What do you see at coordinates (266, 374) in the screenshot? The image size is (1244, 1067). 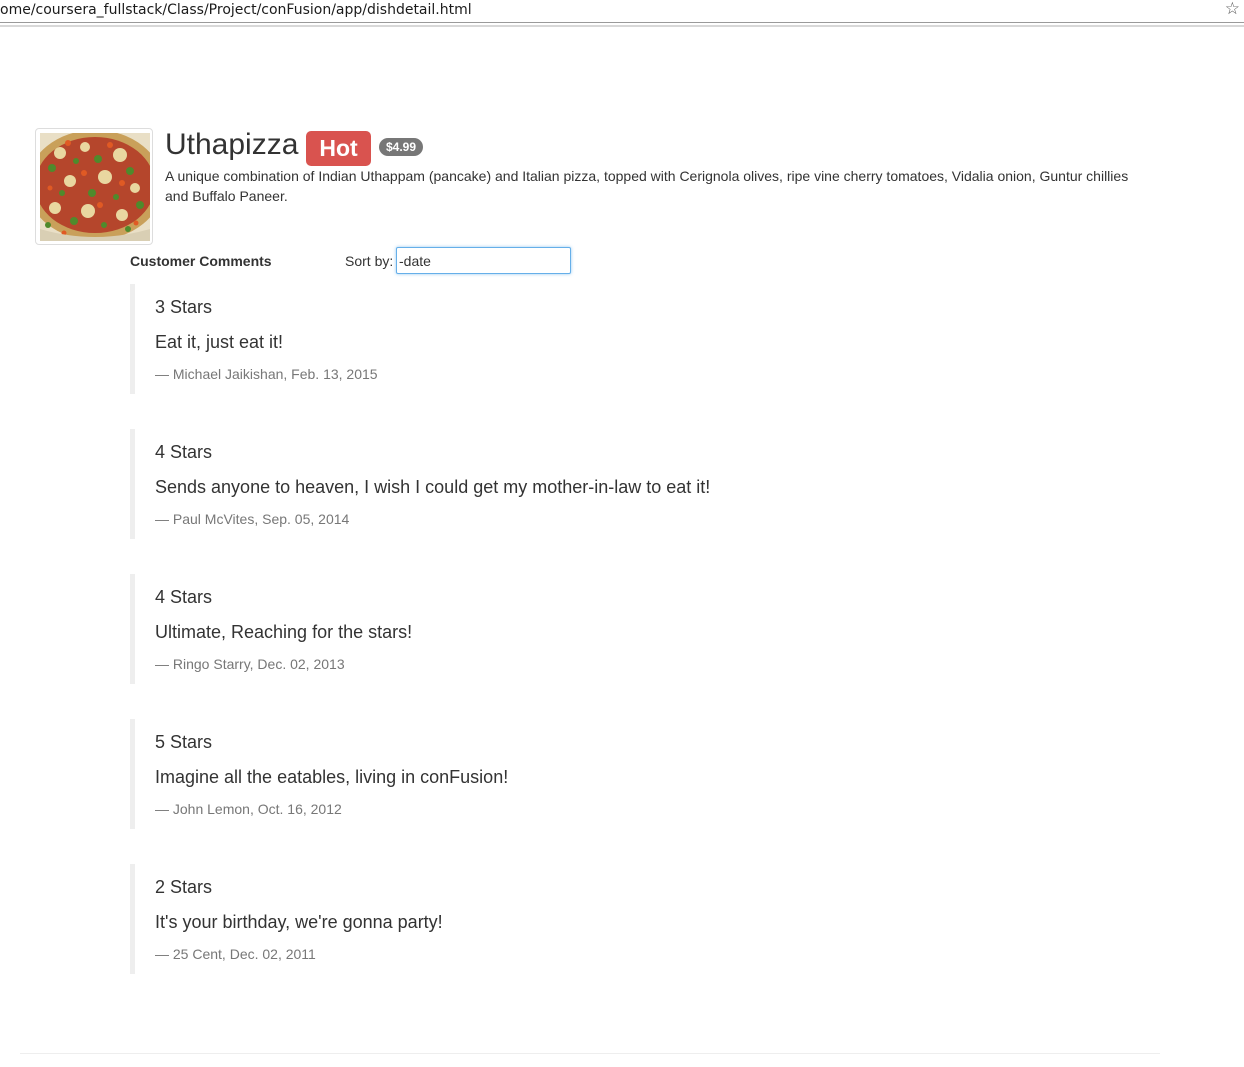 I see `comment-author-date: — Michael Jaikishan, Feb. 13, 2015` at bounding box center [266, 374].